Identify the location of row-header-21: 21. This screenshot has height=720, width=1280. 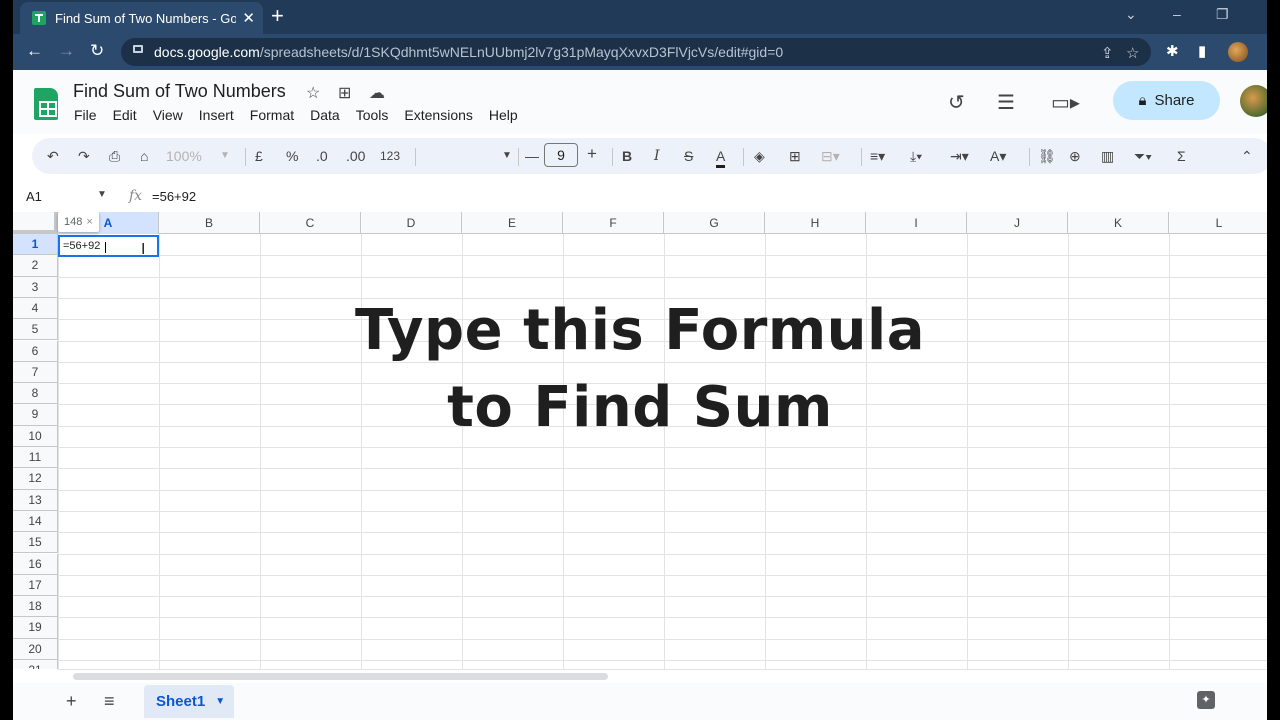
(35, 664).